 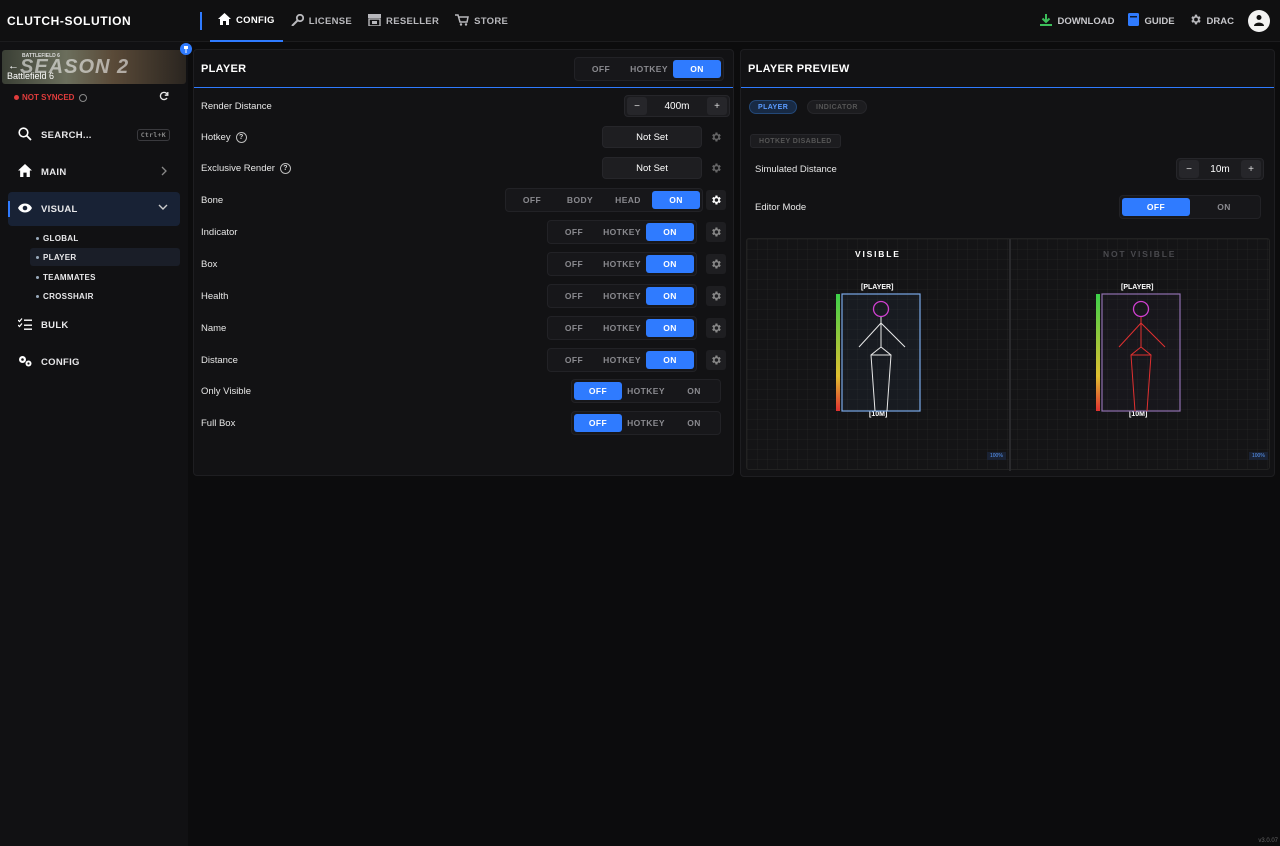 I want to click on only-visible-on: ON, so click(x=694, y=391).